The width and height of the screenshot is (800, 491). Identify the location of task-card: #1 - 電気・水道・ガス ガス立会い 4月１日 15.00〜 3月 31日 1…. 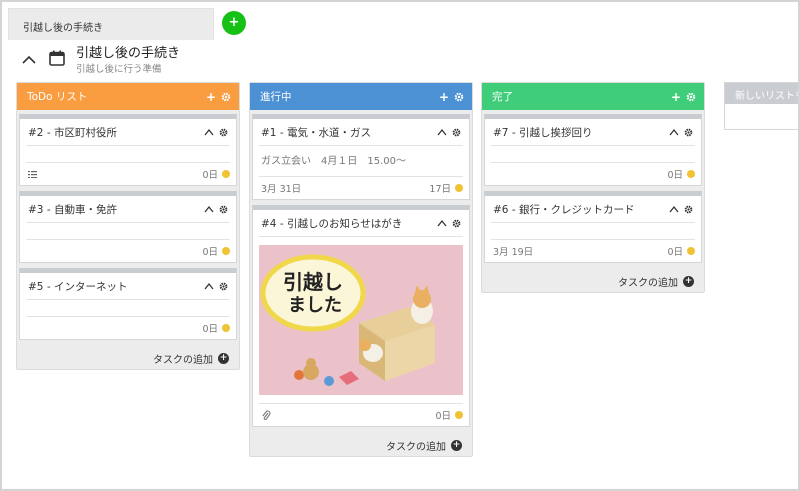
(361, 157).